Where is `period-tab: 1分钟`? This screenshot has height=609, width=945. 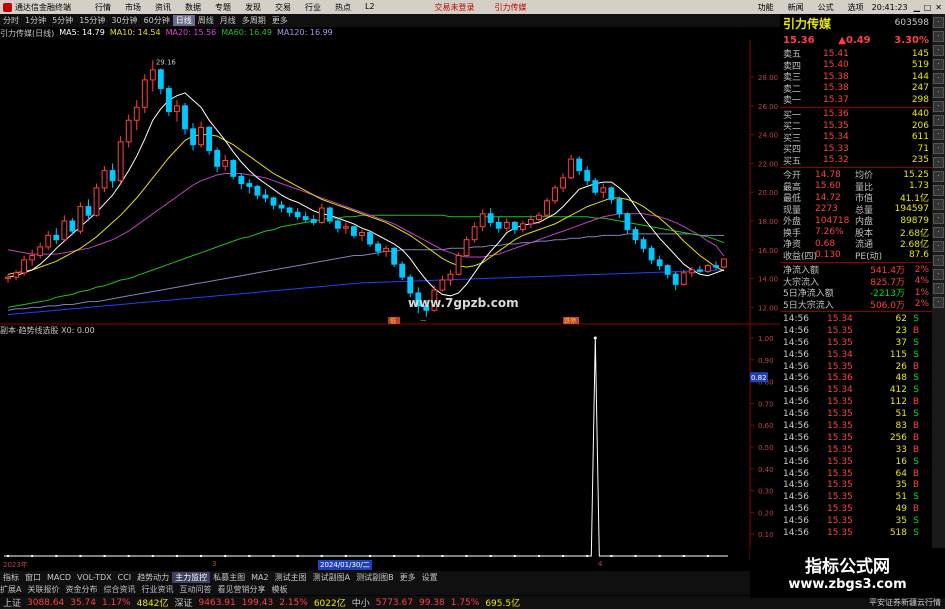 period-tab: 1分钟 is located at coordinates (35, 20).